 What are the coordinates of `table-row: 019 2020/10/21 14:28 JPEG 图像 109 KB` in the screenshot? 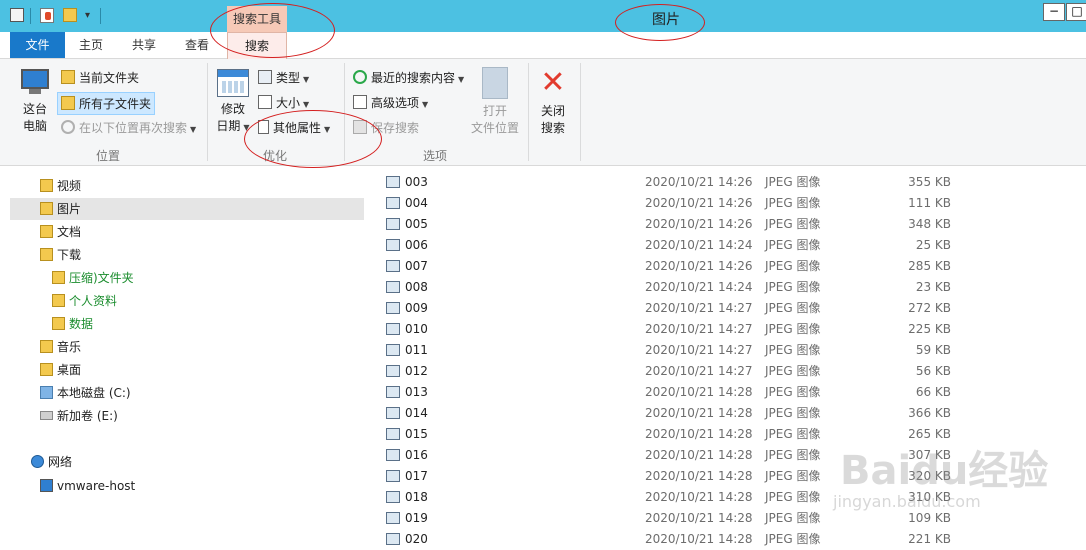 It's located at (733, 518).